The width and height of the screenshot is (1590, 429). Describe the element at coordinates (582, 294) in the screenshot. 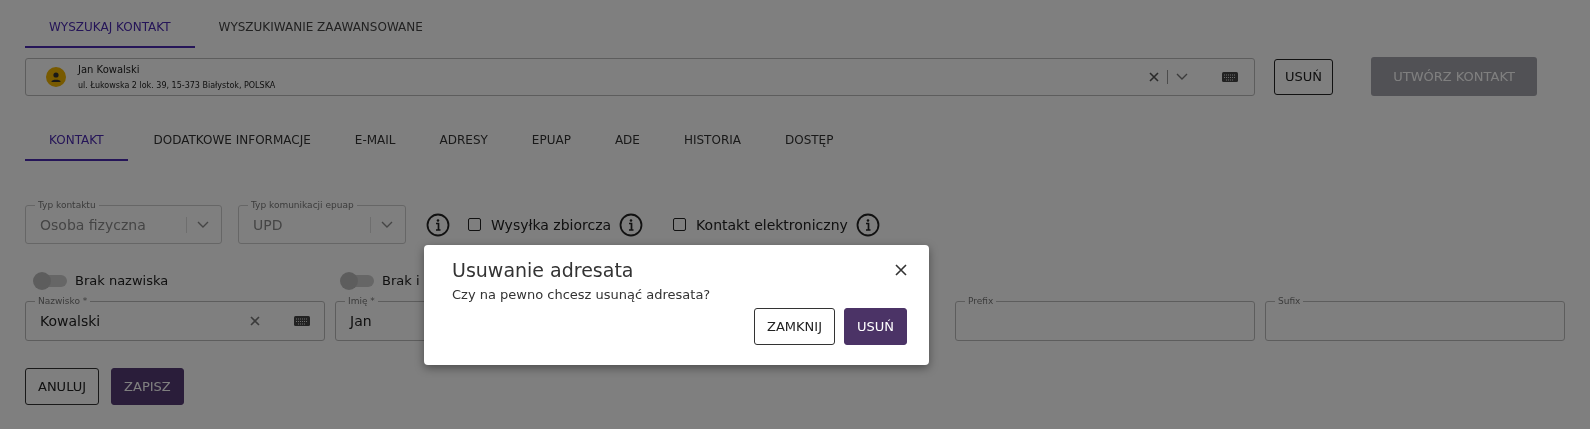

I see `dialog-message: Czy na pewno chcesz usunąć adresata?` at that location.